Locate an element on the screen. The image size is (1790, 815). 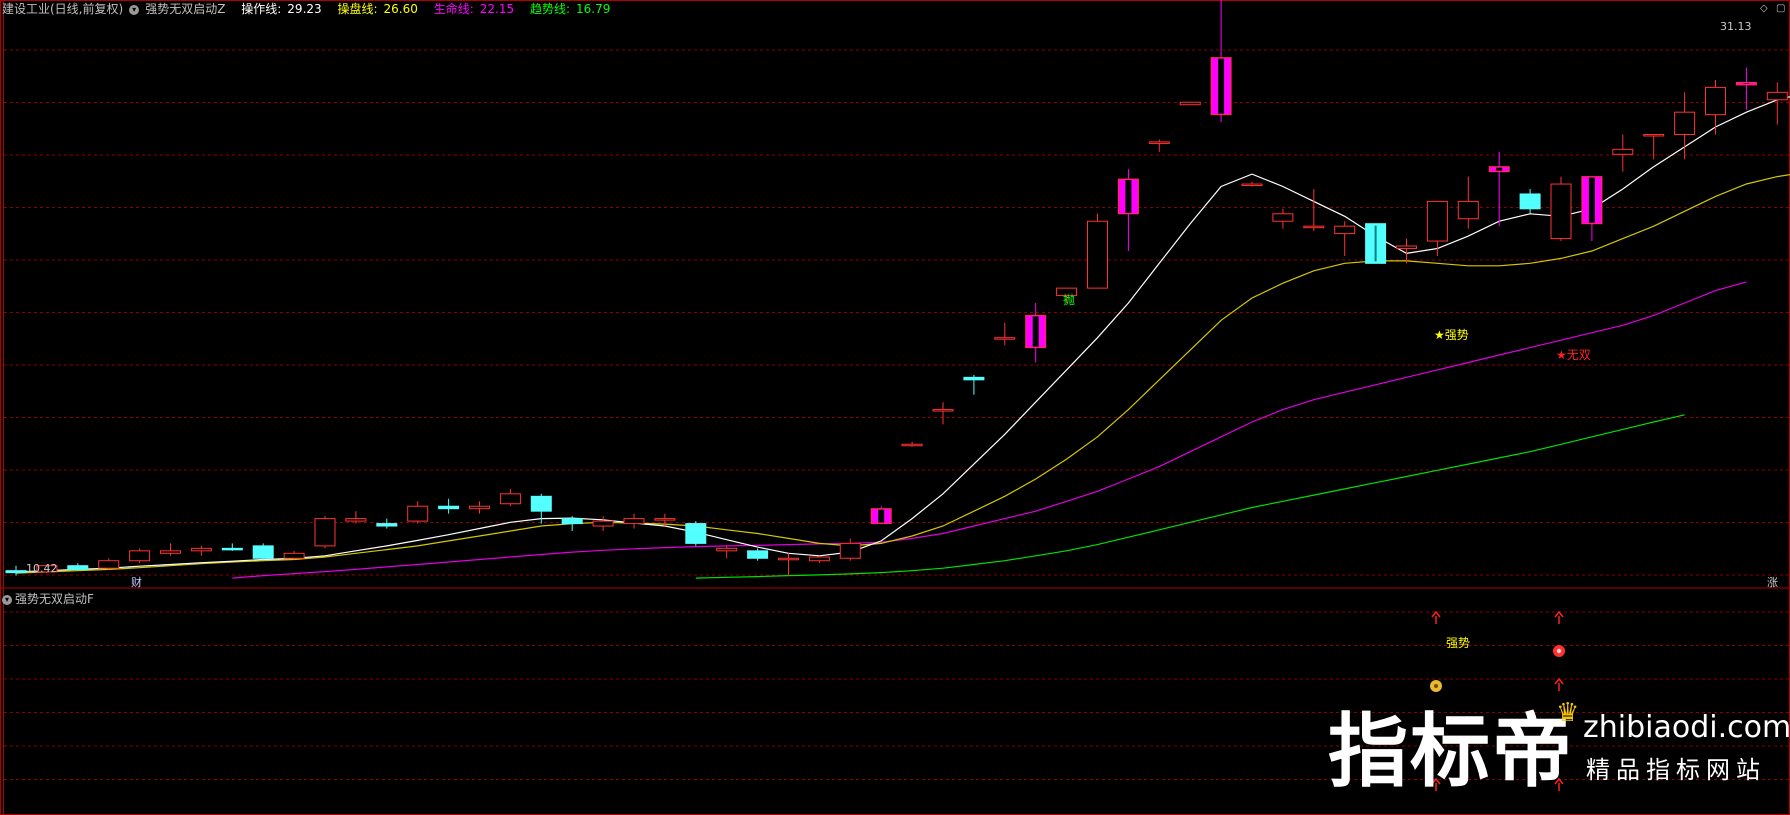
coin-mark is located at coordinates (1559, 651).